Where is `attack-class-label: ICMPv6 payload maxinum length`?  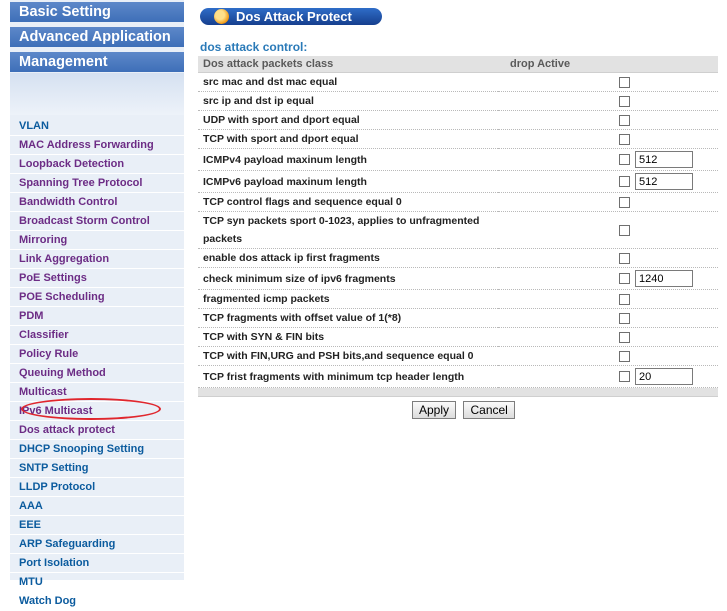 attack-class-label: ICMPv6 payload maxinum length is located at coordinates (348, 181).